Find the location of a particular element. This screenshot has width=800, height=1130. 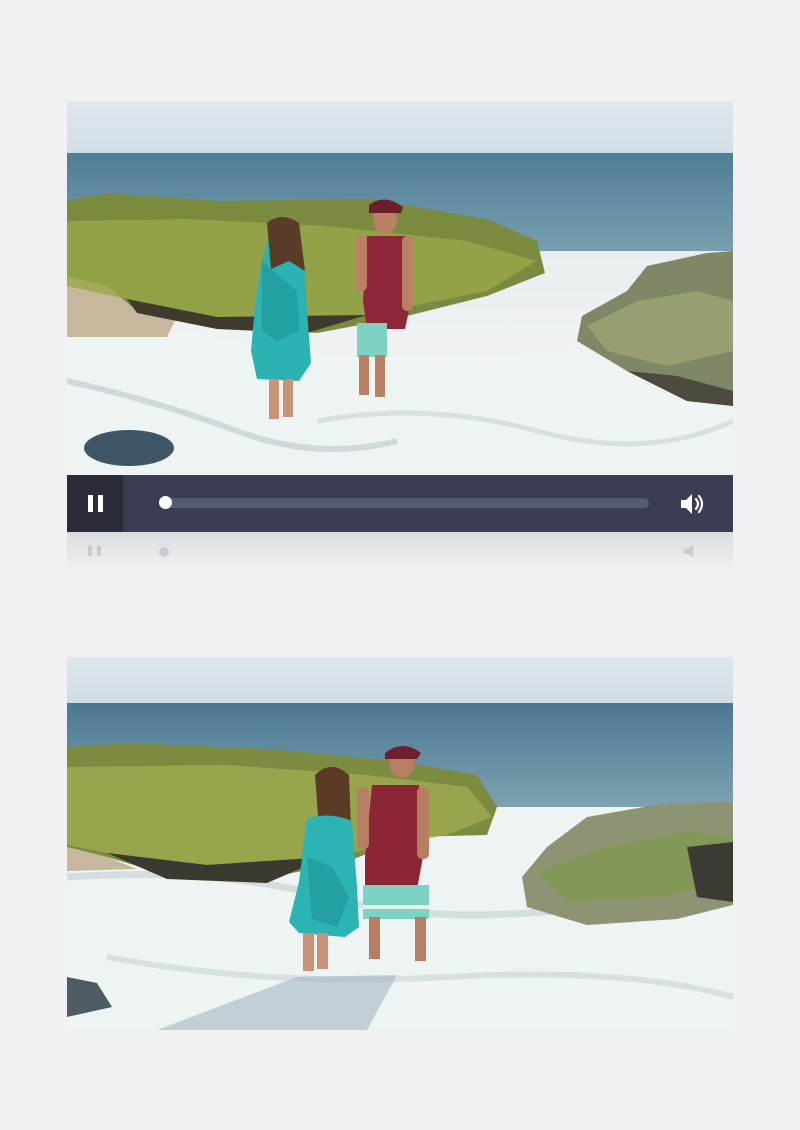

volume-icon is located at coordinates (692, 504).